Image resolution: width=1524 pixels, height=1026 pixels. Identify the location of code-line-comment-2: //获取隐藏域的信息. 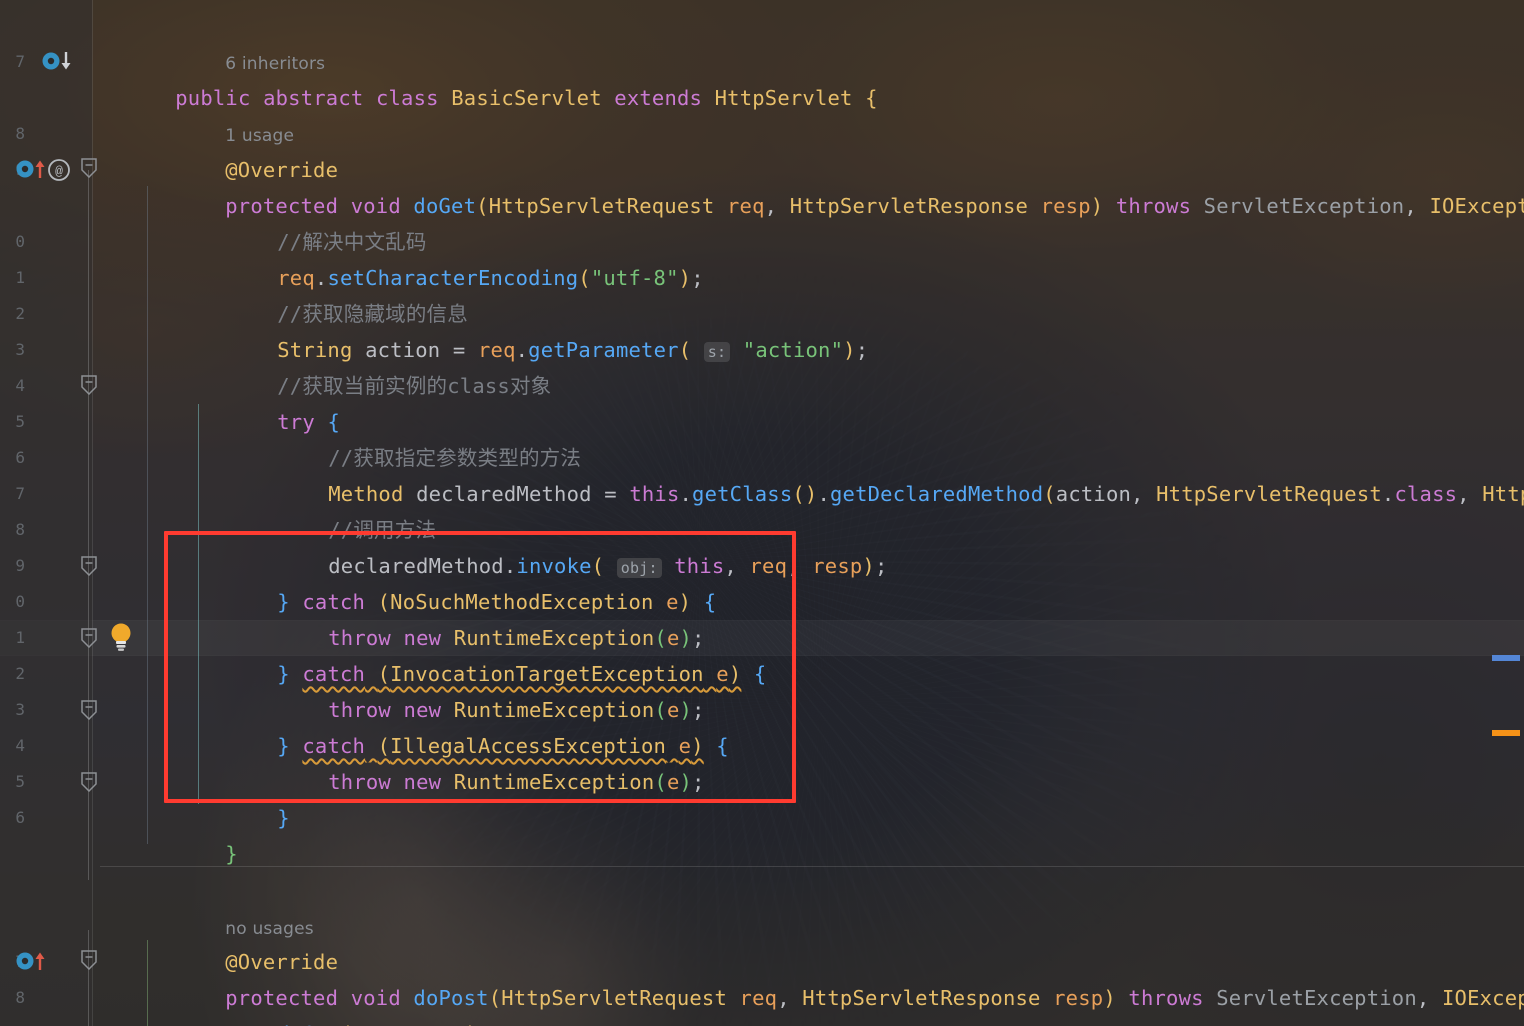
(335, 293).